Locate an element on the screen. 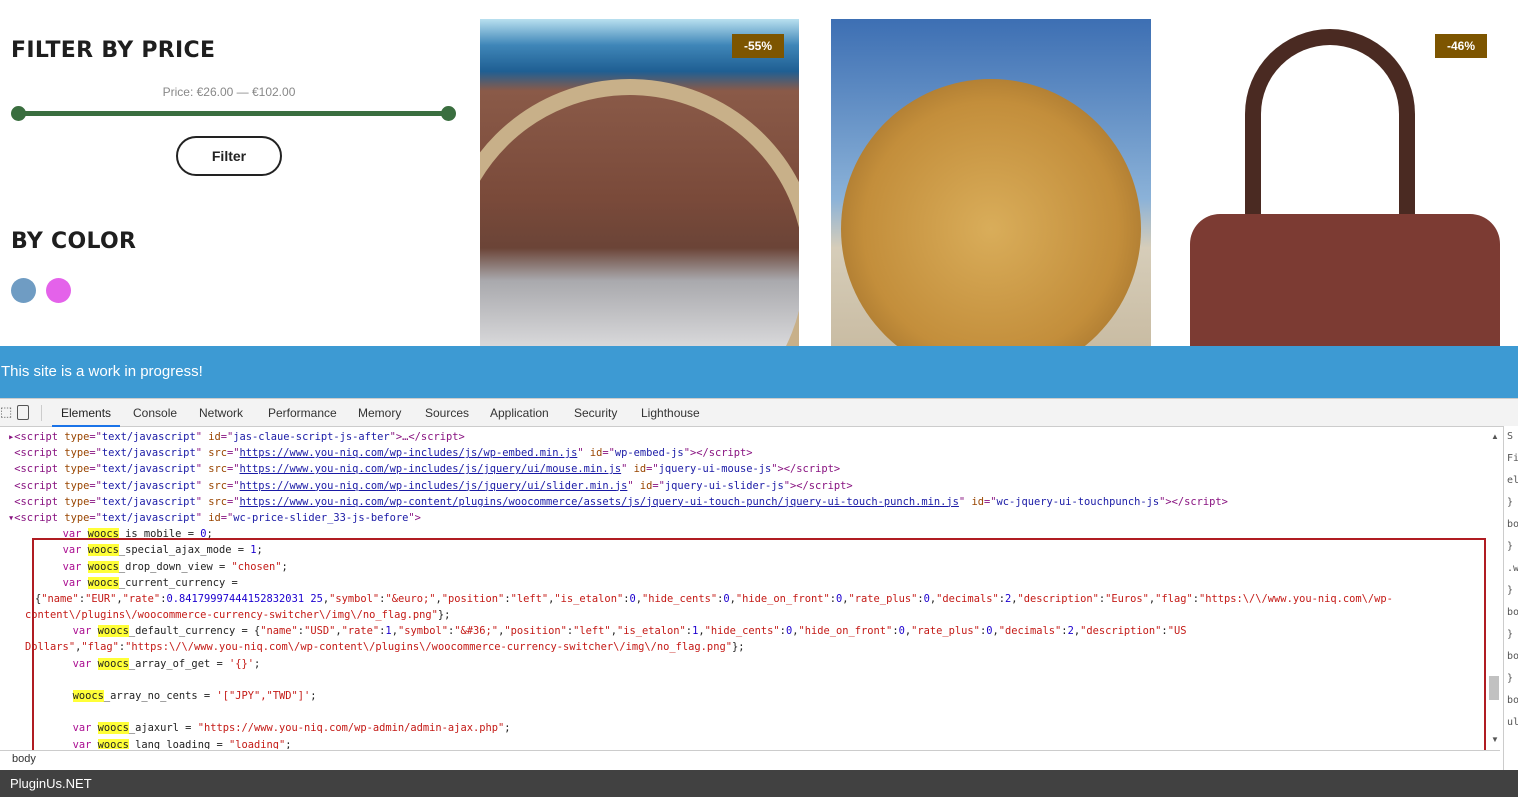 Image resolution: width=1518 pixels, height=797 pixels. tab-memory: Memory is located at coordinates (379, 413).